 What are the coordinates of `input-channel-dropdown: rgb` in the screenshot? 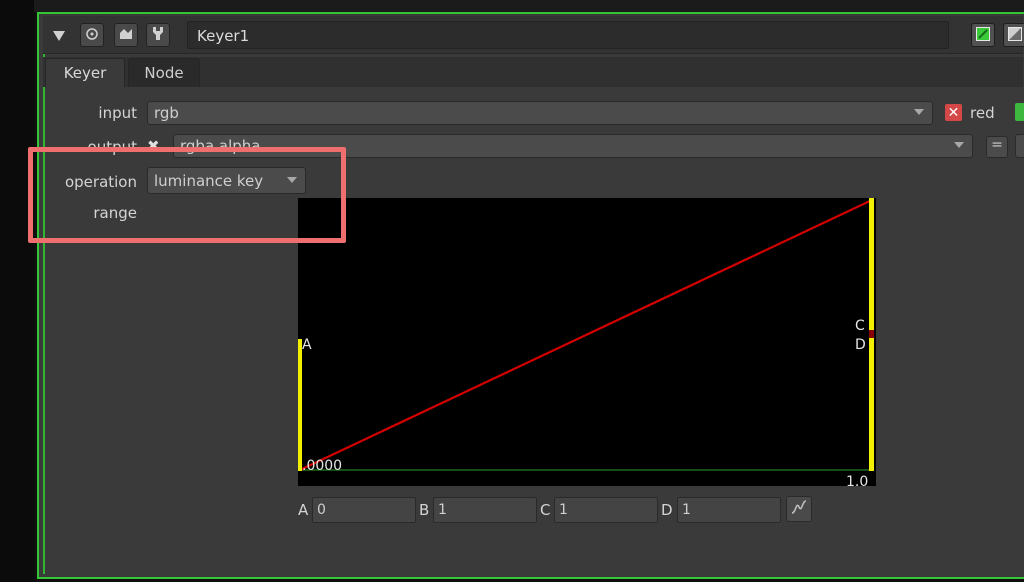 It's located at (540, 113).